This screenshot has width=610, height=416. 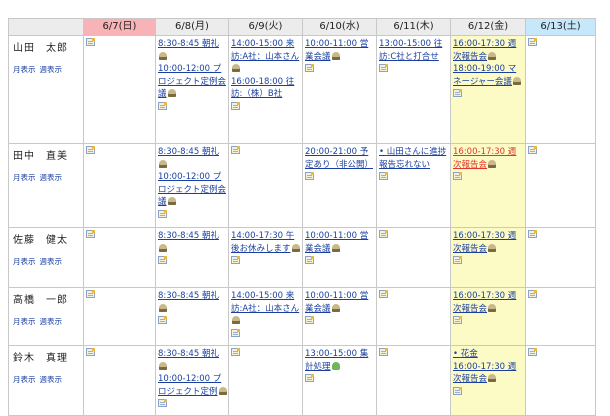 What do you see at coordinates (488, 89) in the screenshot?
I see `day-cell: 16:00-17:30 週次報告会 18:00-19:00 マネージャー会議` at bounding box center [488, 89].